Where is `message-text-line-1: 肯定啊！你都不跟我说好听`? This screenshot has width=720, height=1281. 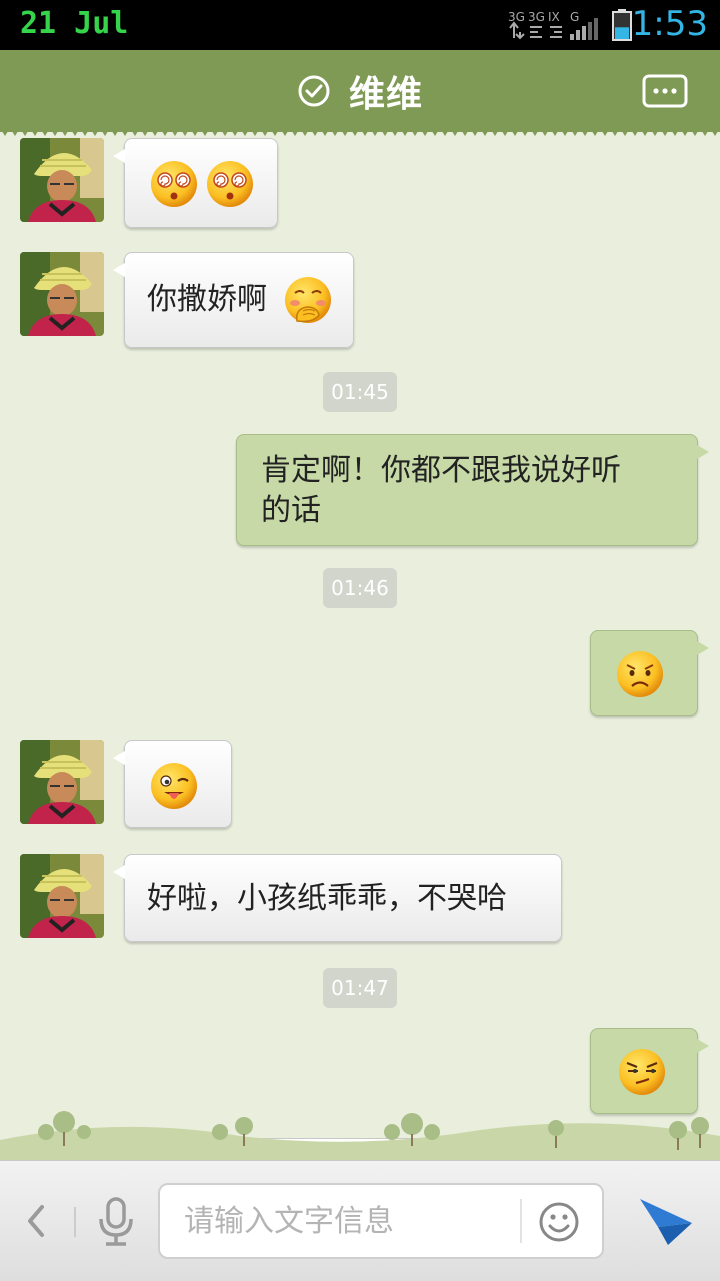 message-text-line-1: 肯定啊！你都不跟我说好听 is located at coordinates (441, 470).